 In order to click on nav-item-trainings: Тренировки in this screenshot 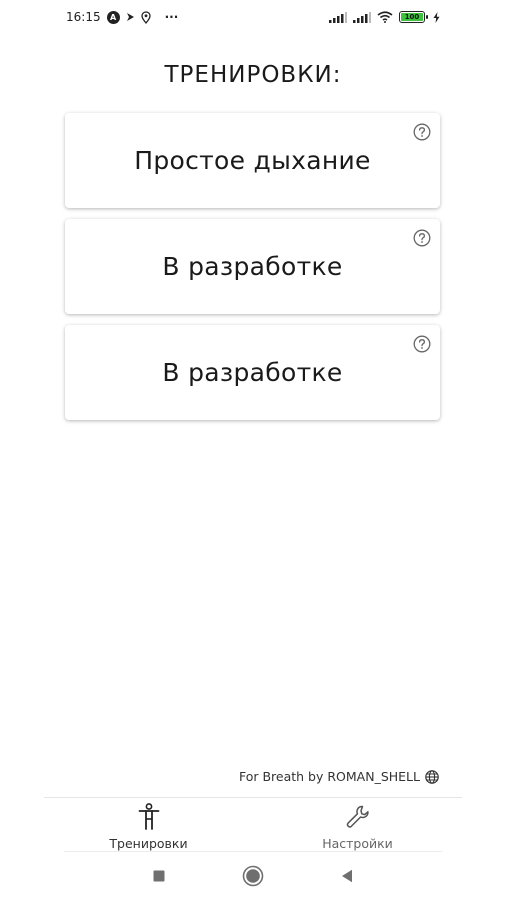, I will do `click(148, 825)`.